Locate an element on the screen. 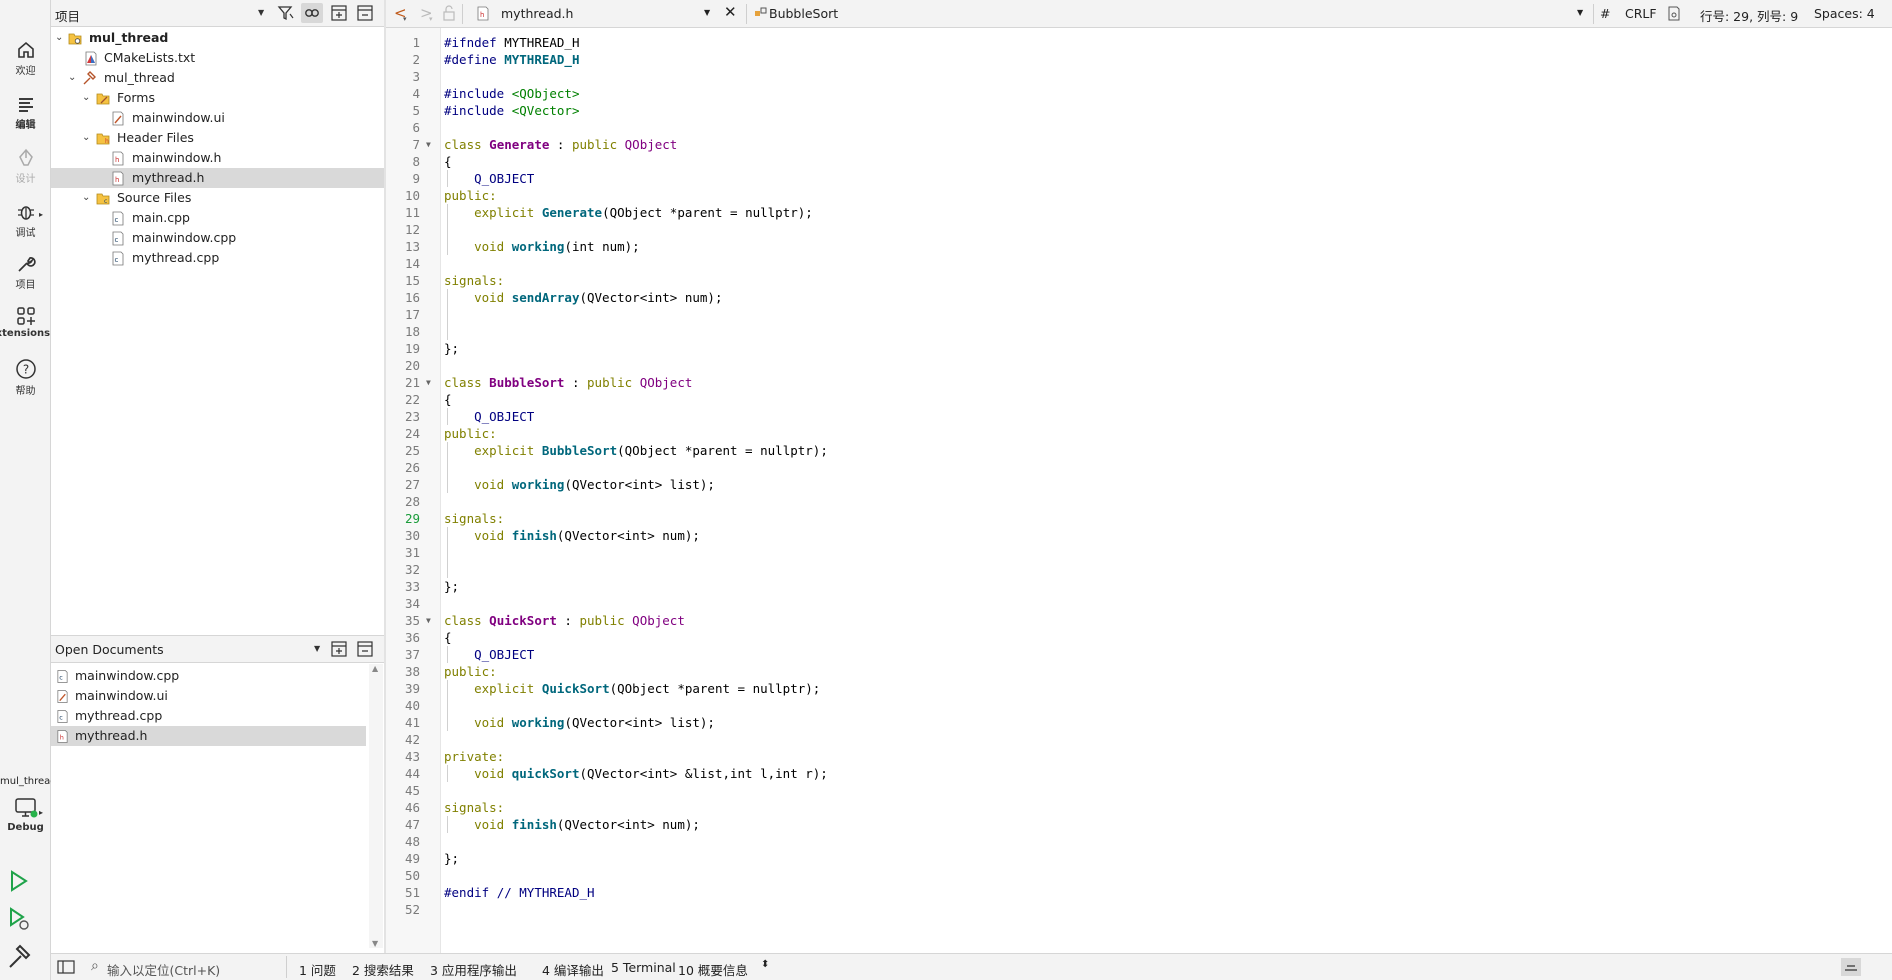 Image resolution: width=1892 pixels, height=980 pixels. code-line: 19}; is located at coordinates (1136, 348).